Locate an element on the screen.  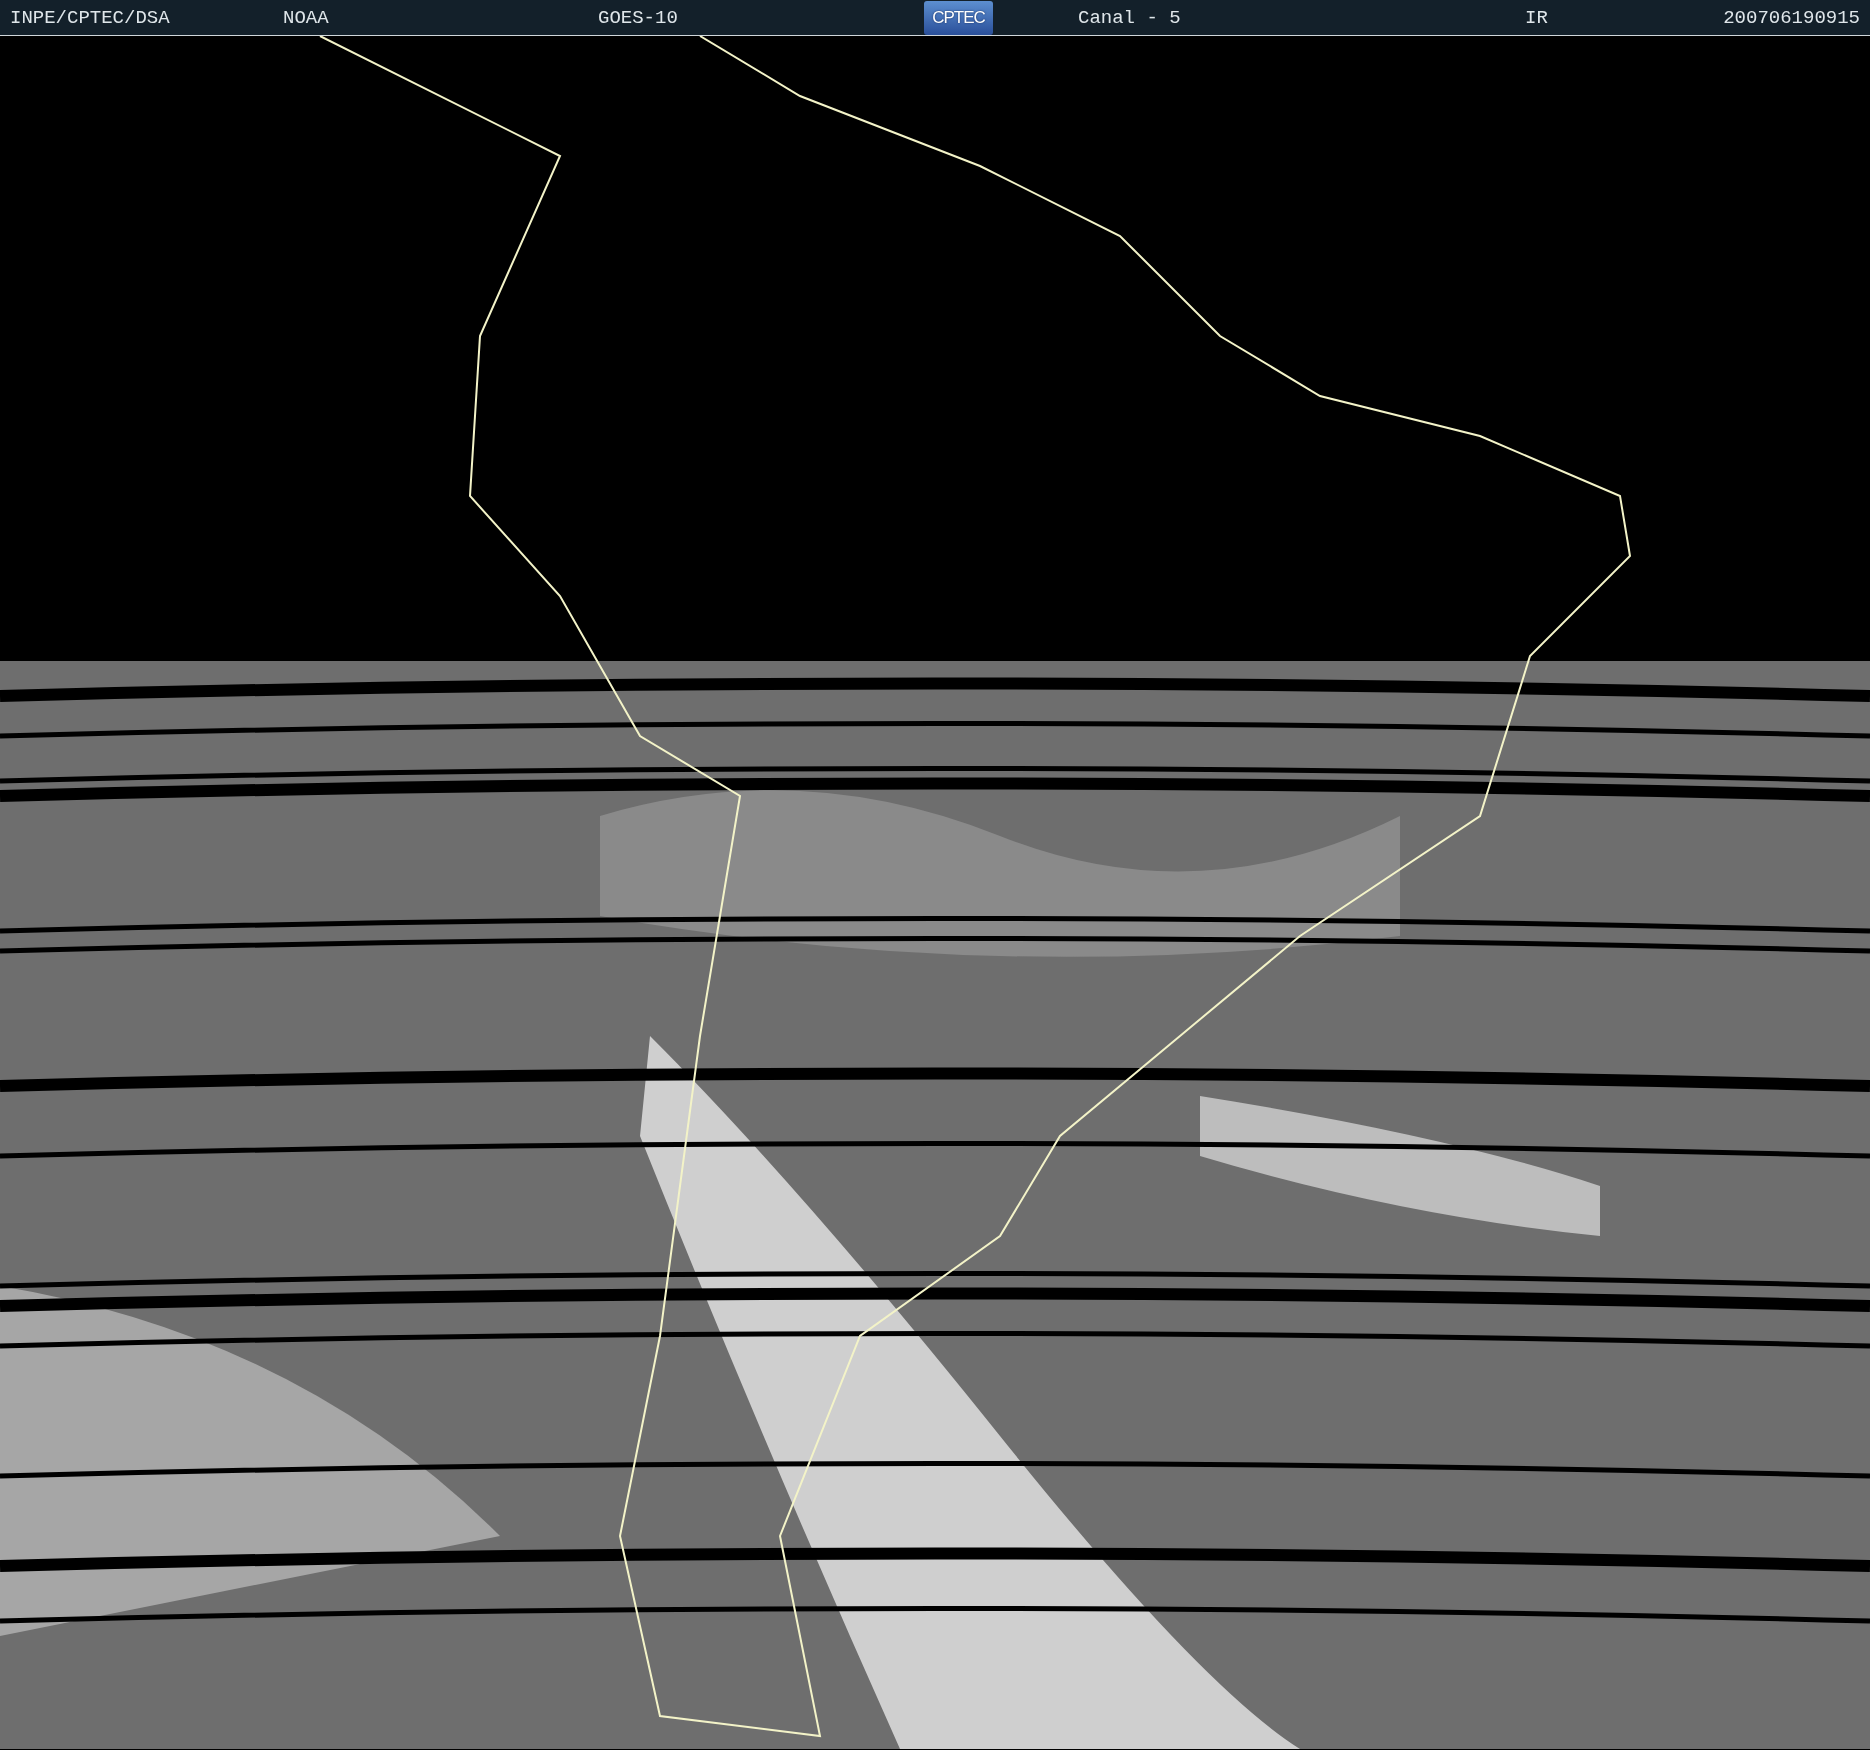
band-label: IR is located at coordinates (1537, 17).